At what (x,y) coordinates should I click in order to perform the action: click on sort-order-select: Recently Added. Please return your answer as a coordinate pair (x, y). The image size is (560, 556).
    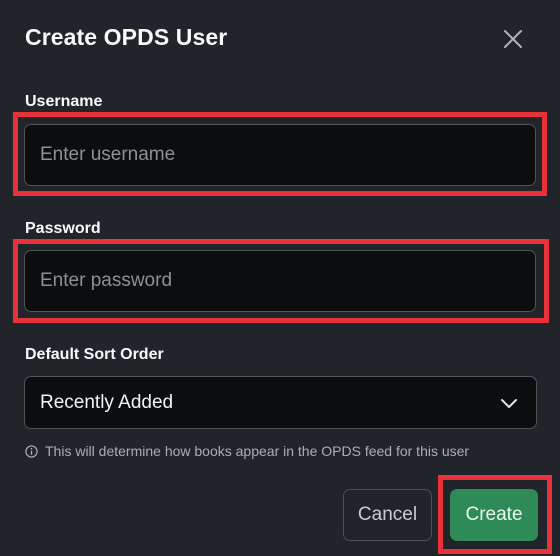
    Looking at the image, I should click on (280, 402).